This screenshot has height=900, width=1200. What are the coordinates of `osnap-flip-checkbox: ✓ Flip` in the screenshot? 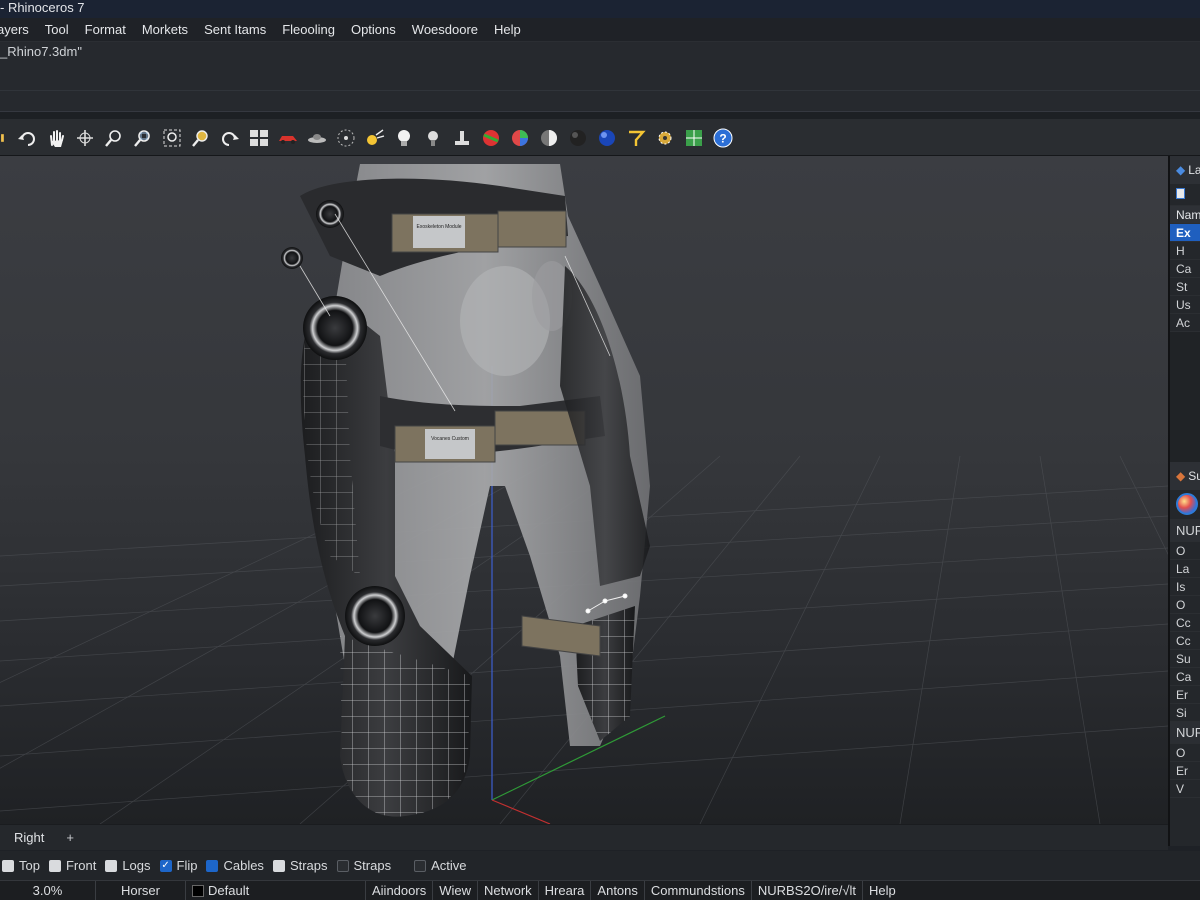 It's located at (178, 865).